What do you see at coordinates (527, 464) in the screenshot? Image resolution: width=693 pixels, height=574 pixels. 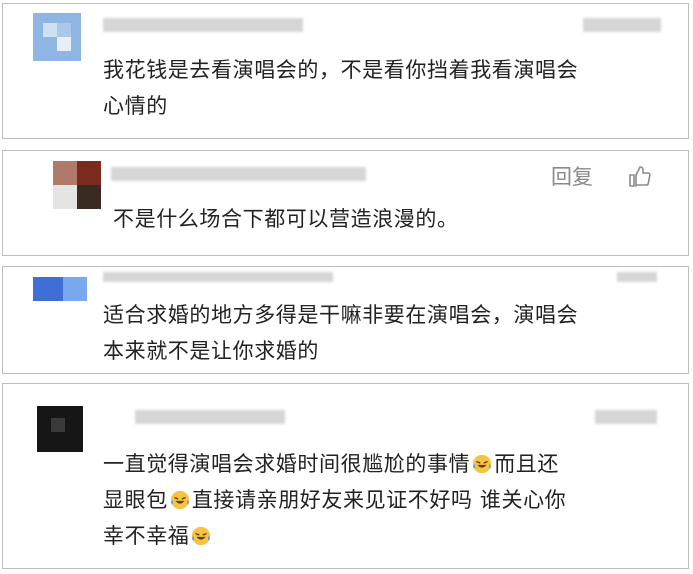 I see `comment-segment: 而且还` at bounding box center [527, 464].